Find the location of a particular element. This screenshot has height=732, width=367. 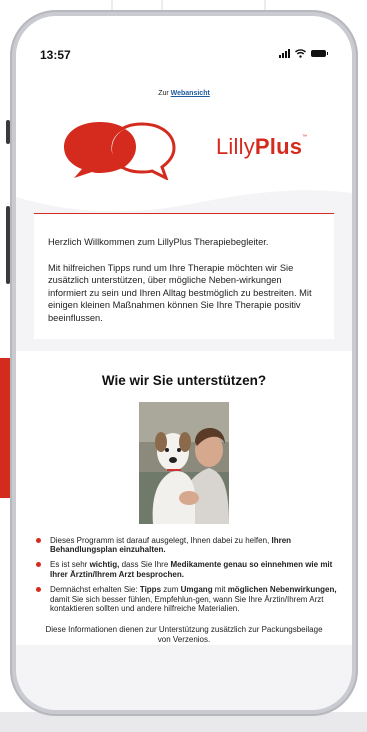

bullet-text: dass Sie Ihre is located at coordinates (145, 565).